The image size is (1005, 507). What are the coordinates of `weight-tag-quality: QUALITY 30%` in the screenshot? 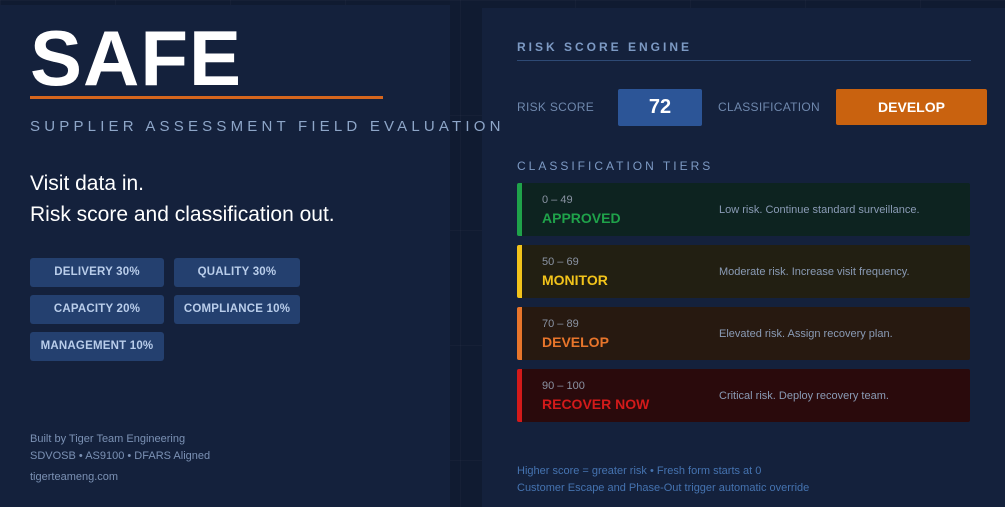 It's located at (237, 272).